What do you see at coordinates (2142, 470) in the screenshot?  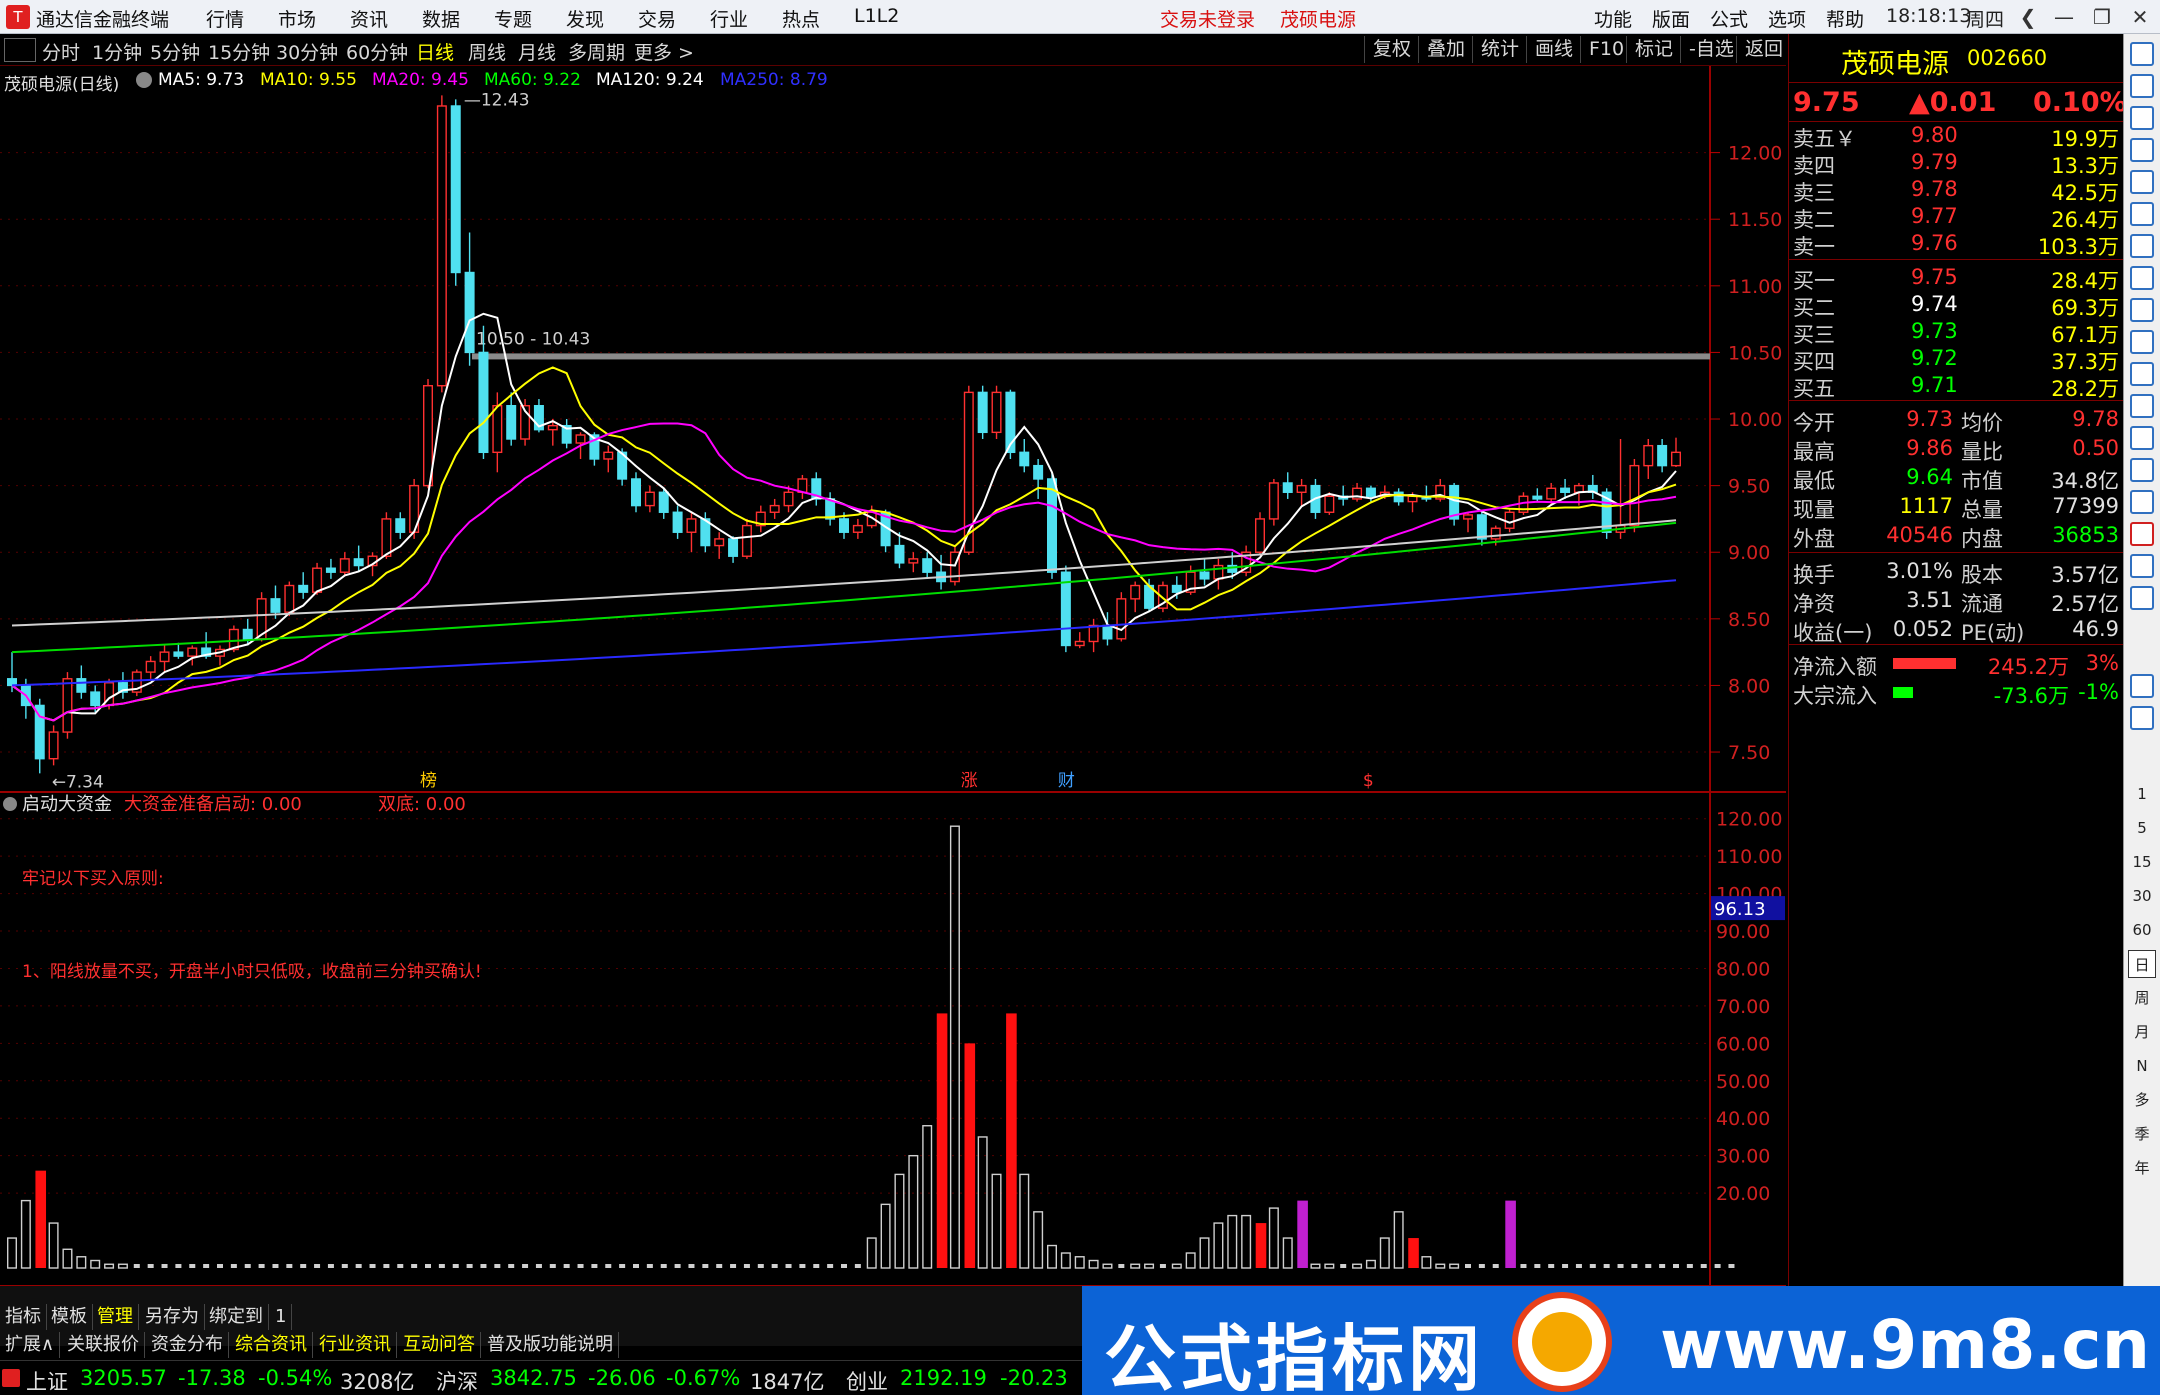 I see `bar-icon` at bounding box center [2142, 470].